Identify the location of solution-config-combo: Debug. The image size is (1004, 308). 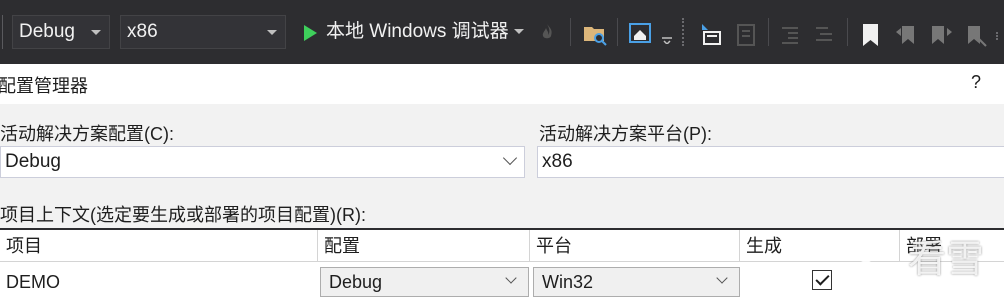
(61, 32).